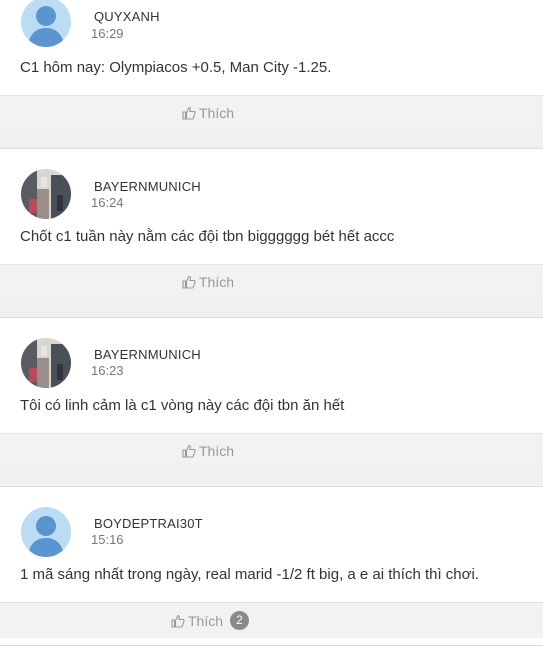  What do you see at coordinates (240, 620) in the screenshot?
I see `like-count-badge: 2` at bounding box center [240, 620].